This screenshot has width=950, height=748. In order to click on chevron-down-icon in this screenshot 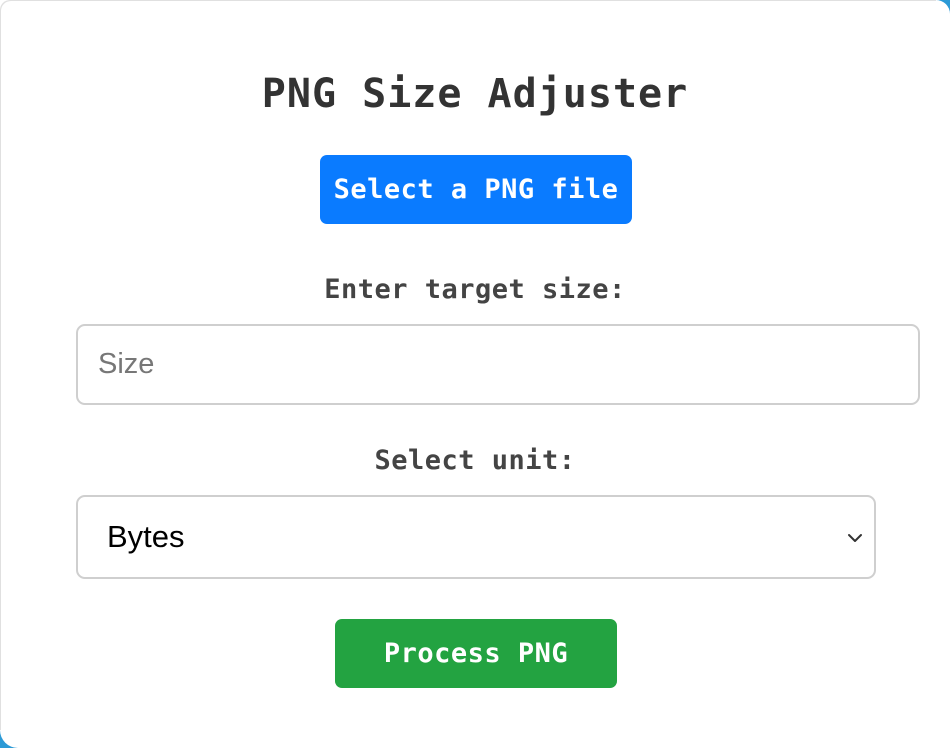, I will do `click(855, 538)`.